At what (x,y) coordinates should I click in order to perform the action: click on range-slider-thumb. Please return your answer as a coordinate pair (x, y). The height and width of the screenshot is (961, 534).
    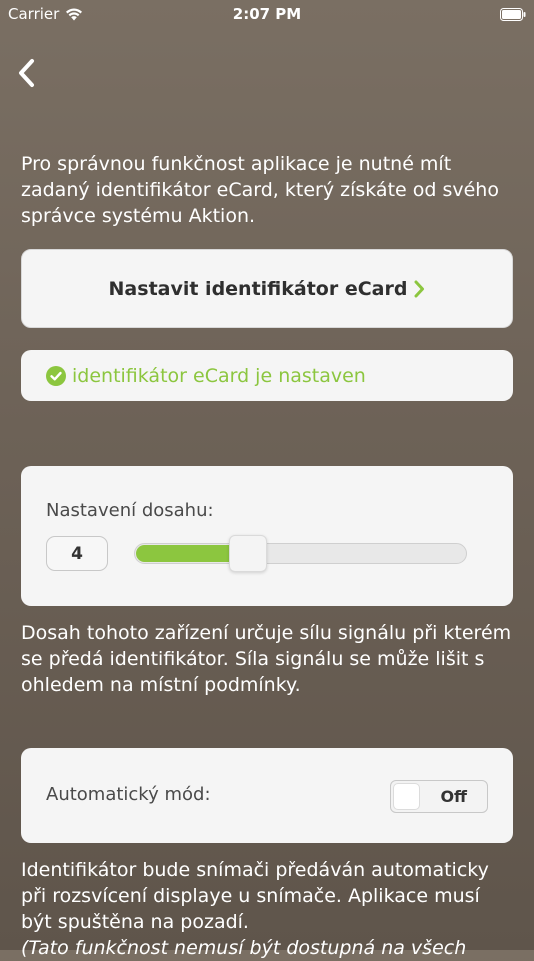
    Looking at the image, I should click on (248, 553).